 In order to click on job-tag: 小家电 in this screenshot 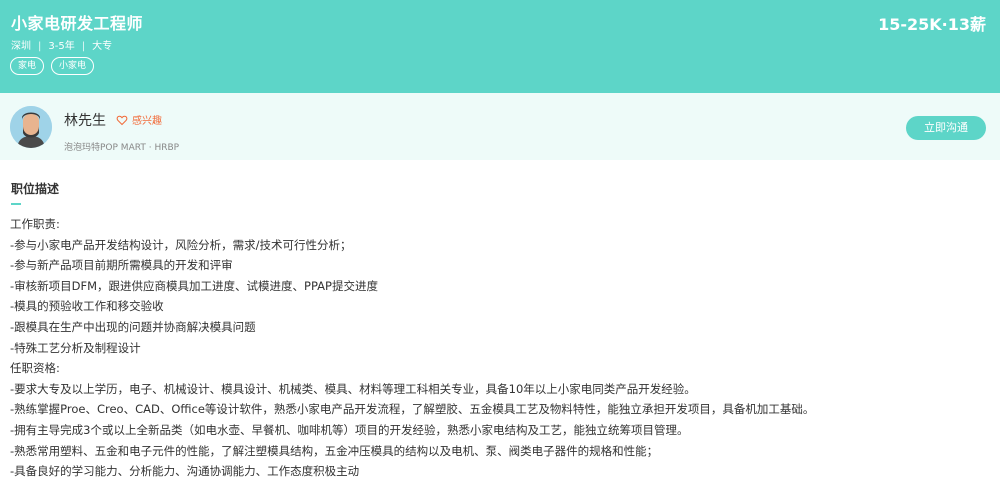, I will do `click(73, 66)`.